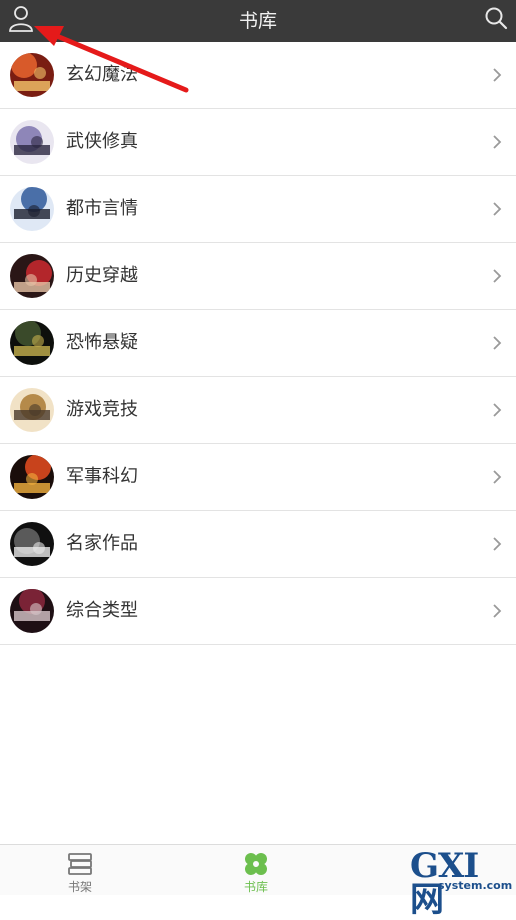 The width and height of the screenshot is (516, 920). I want to click on tab-library: 书库, so click(256, 870).